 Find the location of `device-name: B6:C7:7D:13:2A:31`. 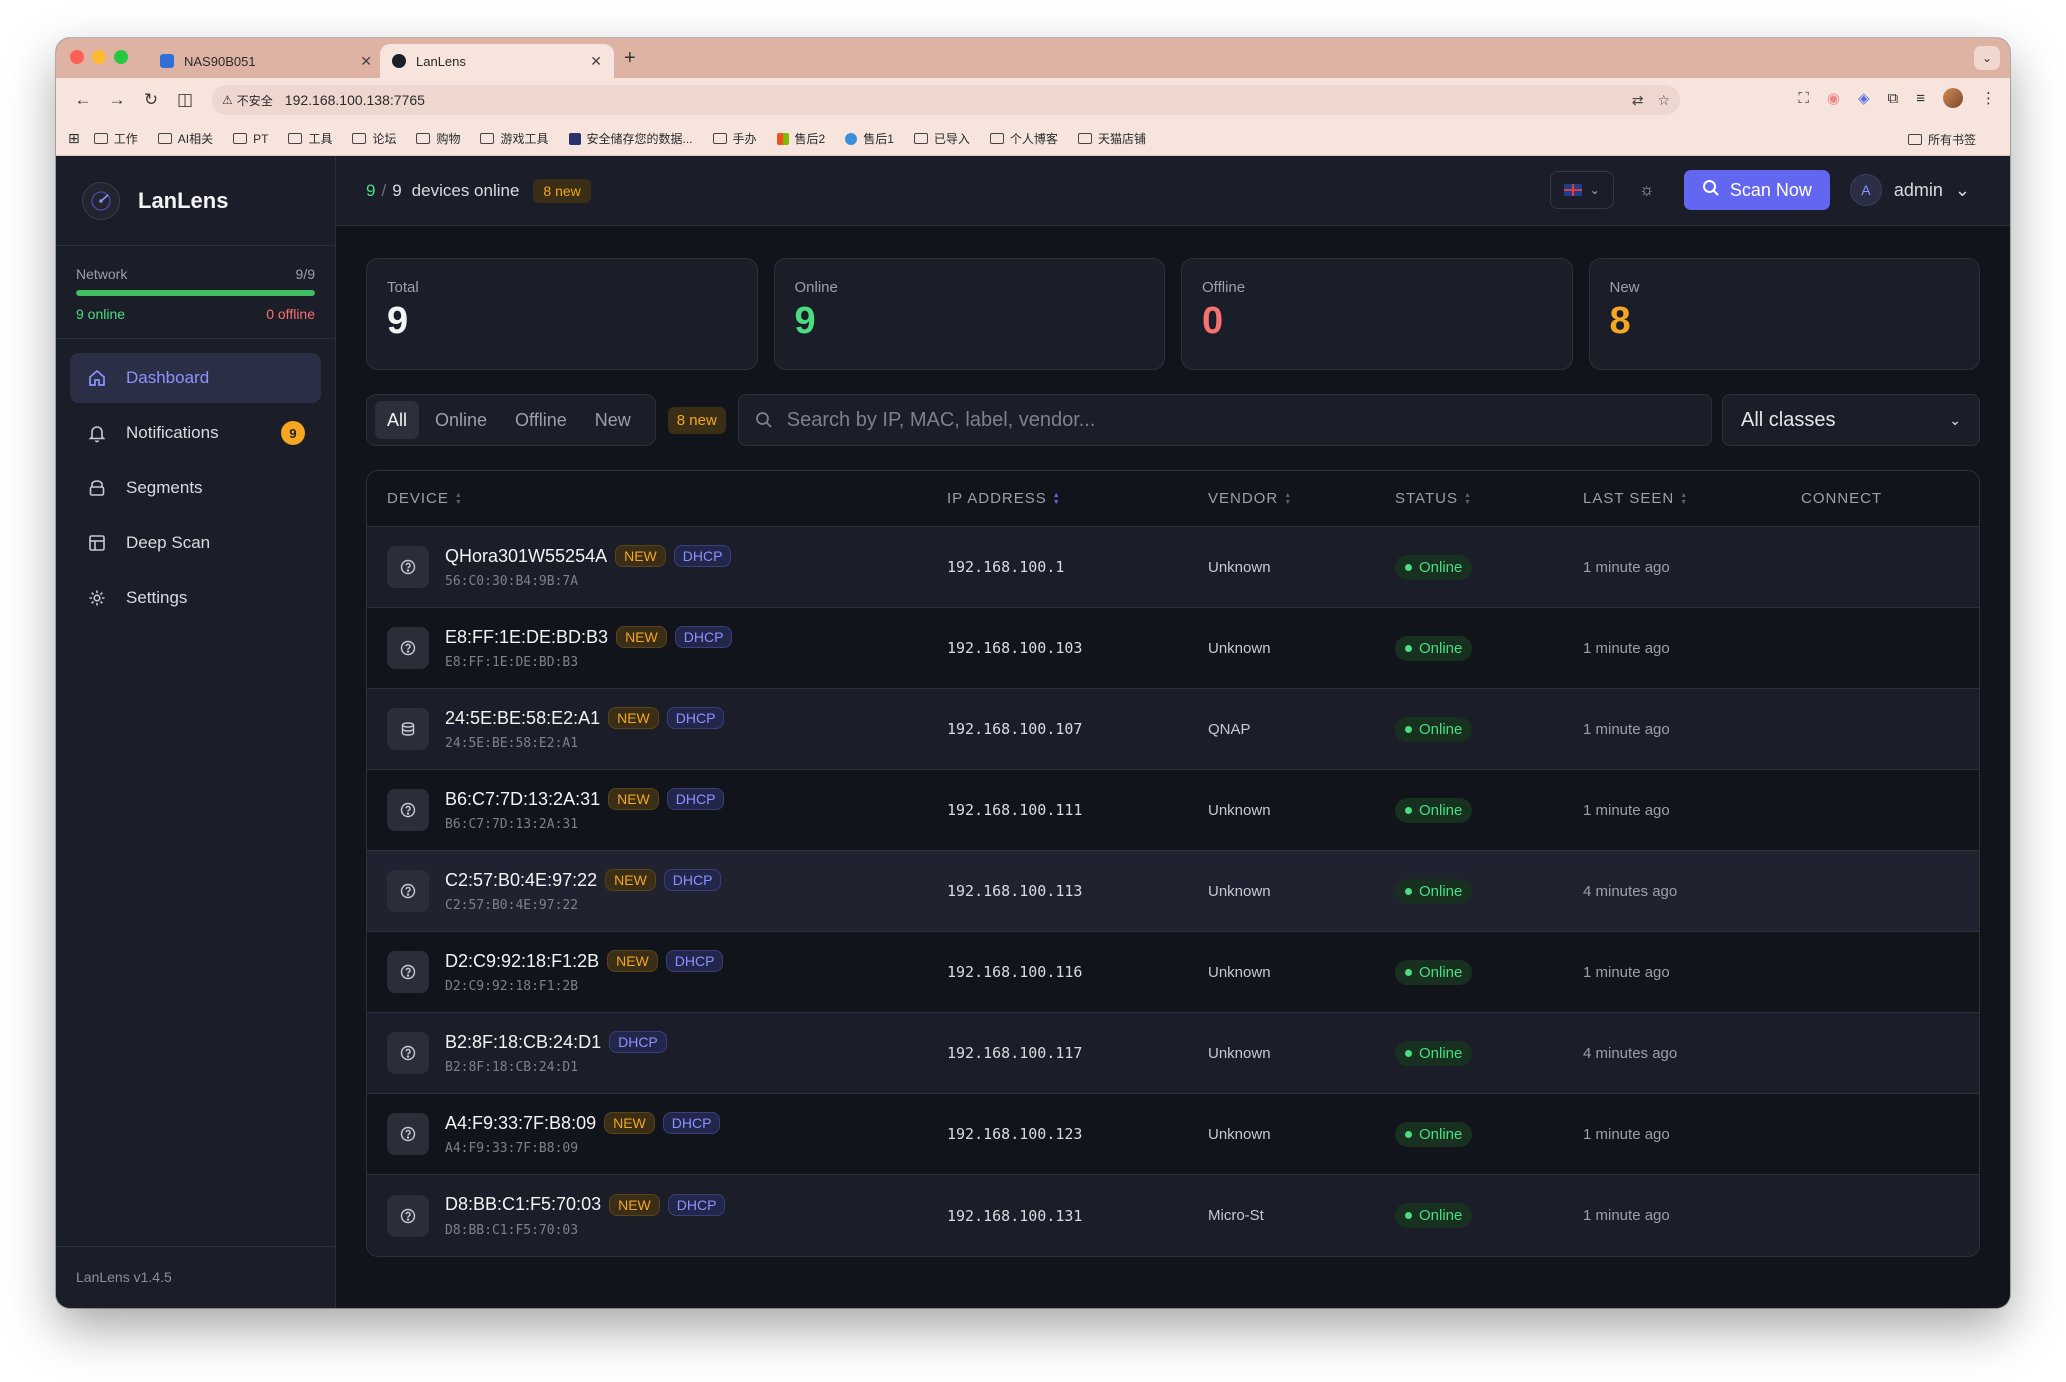

device-name: B6:C7:7D:13:2A:31 is located at coordinates (522, 799).